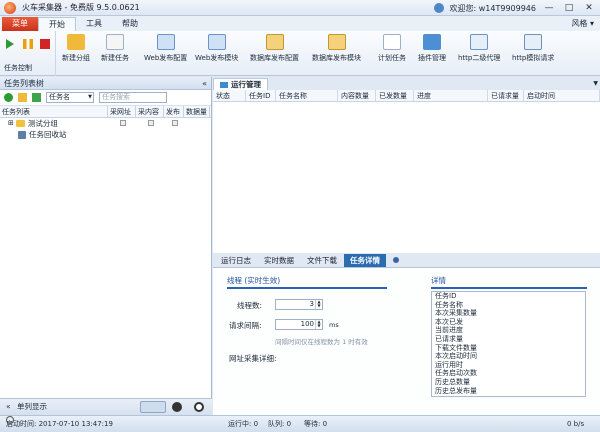 The image size is (600, 432). Describe the element at coordinates (509, 282) in the screenshot. I see `detail-section-title: 详情` at that location.